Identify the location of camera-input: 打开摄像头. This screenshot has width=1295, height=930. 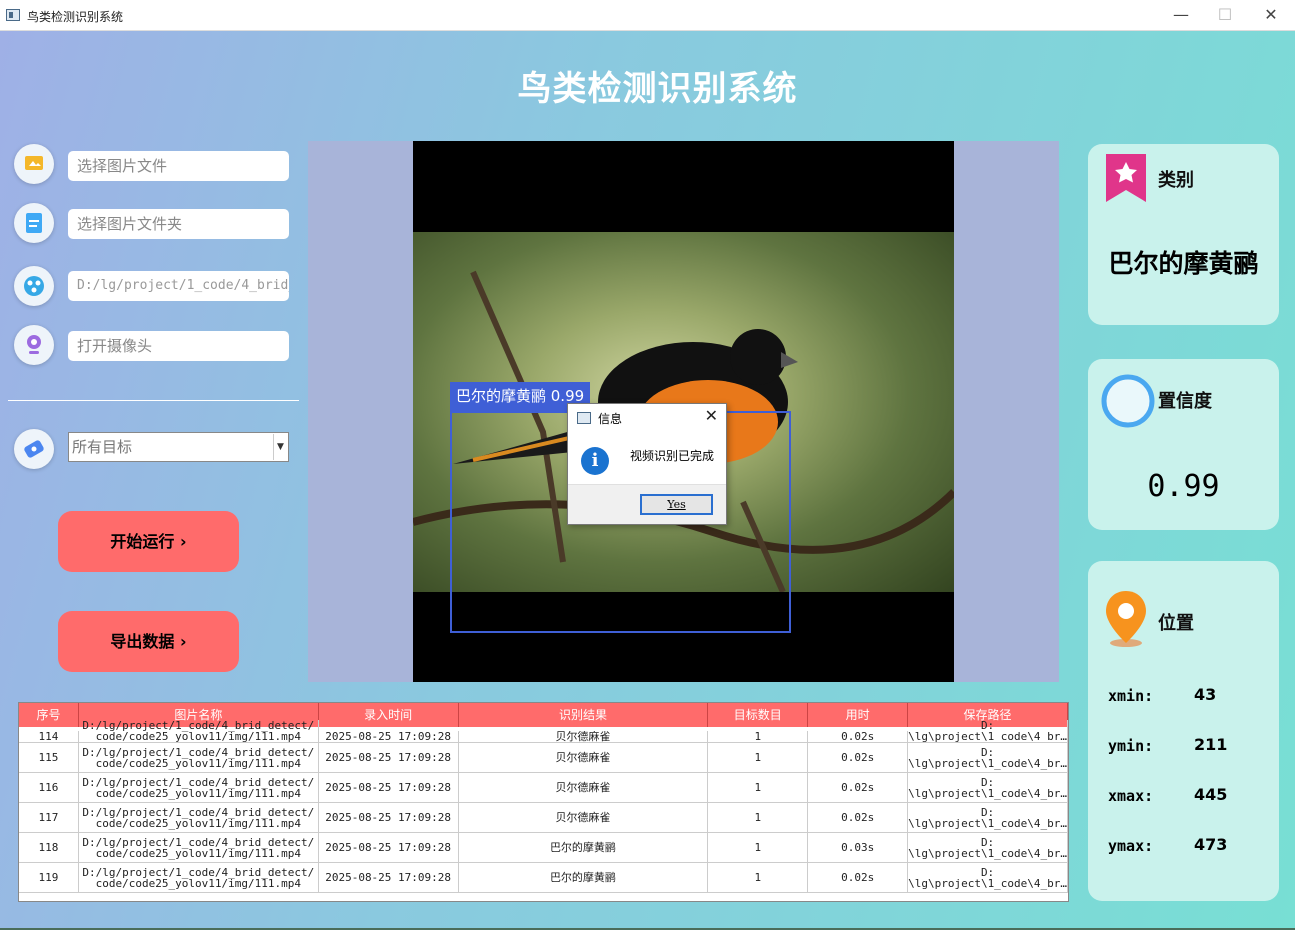
(178, 346).